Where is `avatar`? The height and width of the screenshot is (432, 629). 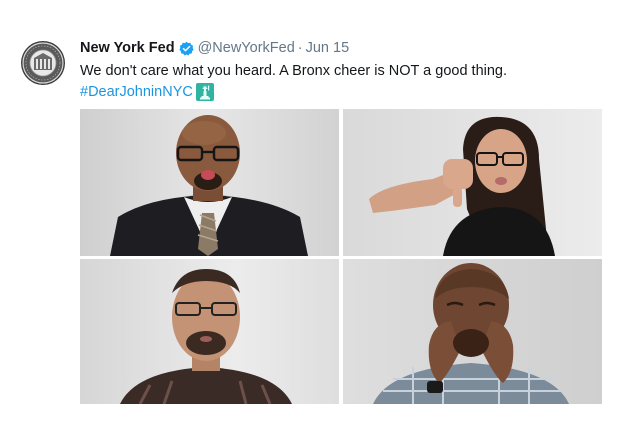 avatar is located at coordinates (43, 63).